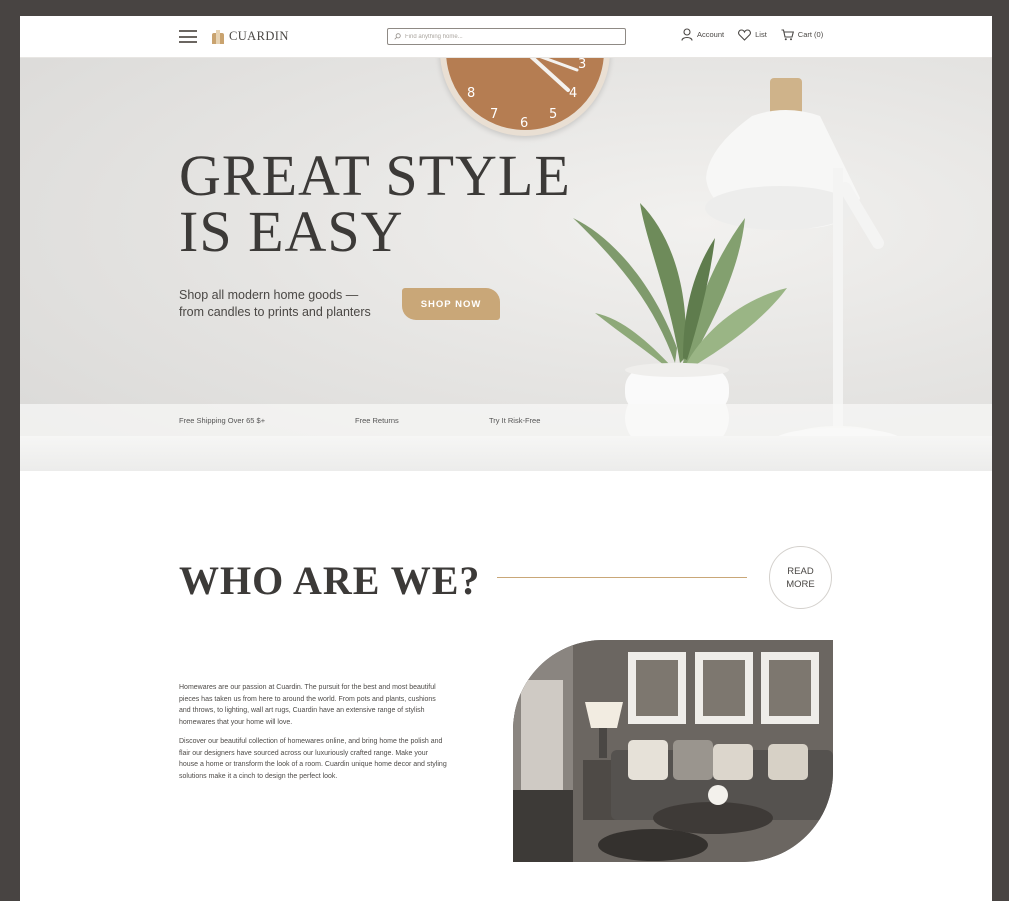 Image resolution: width=1009 pixels, height=901 pixels. Describe the element at coordinates (687, 34) in the screenshot. I see `user-icon` at that location.